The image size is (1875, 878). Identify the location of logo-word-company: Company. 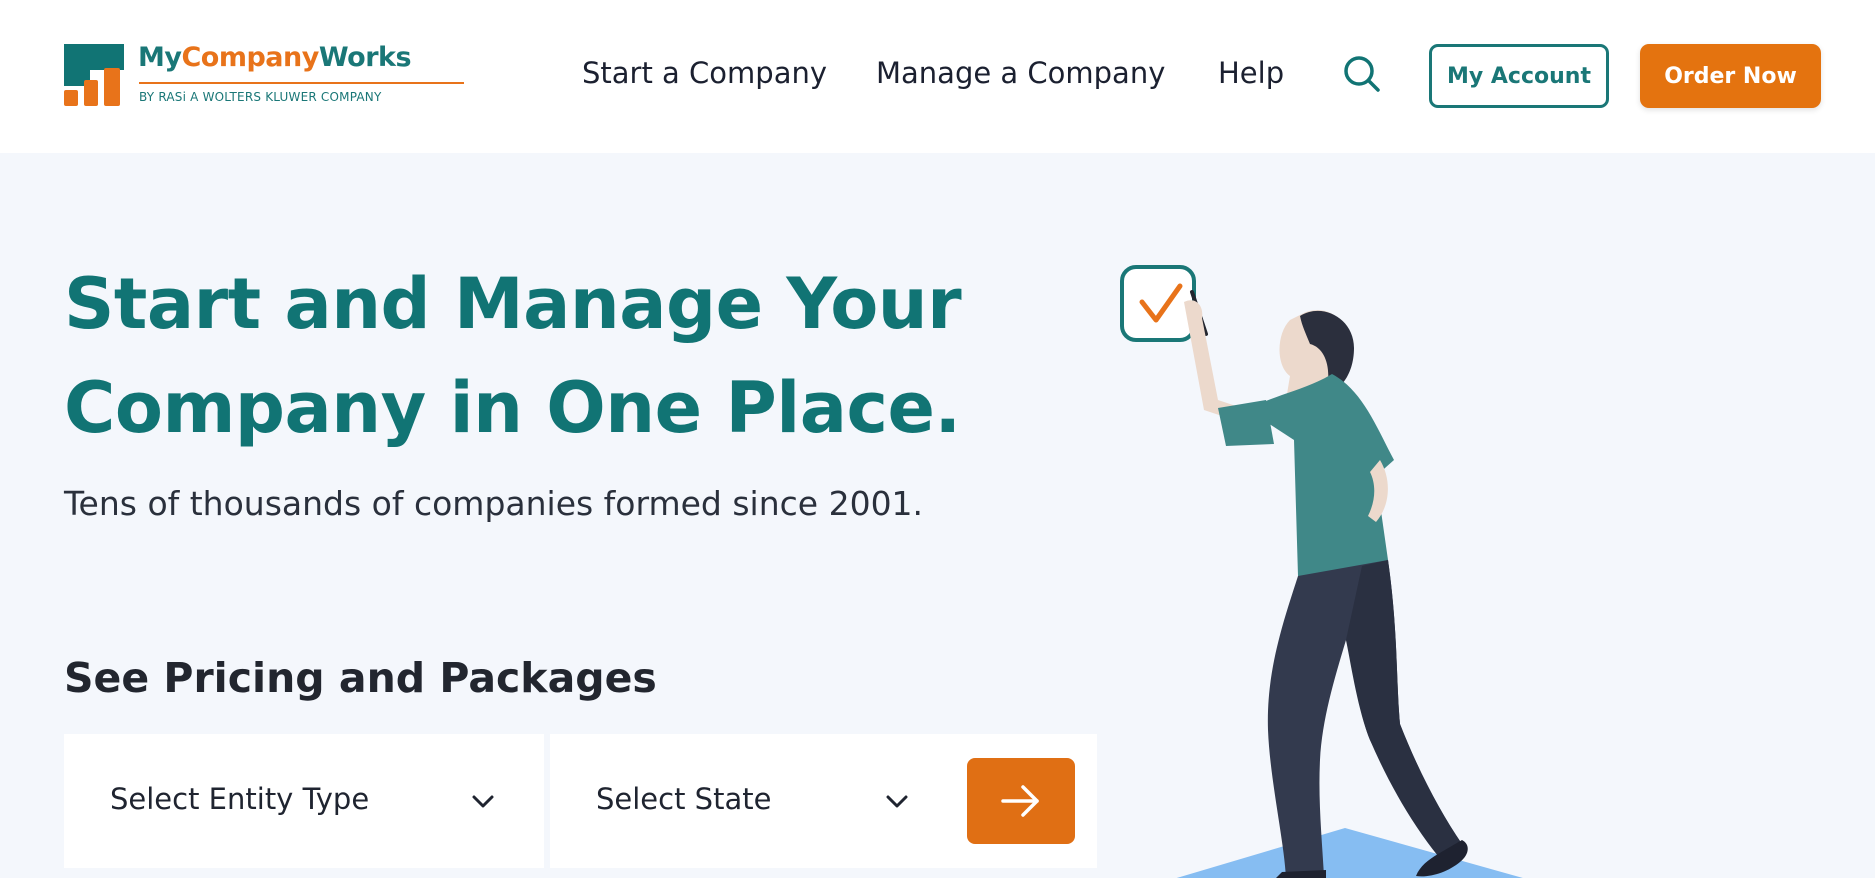
(250, 57).